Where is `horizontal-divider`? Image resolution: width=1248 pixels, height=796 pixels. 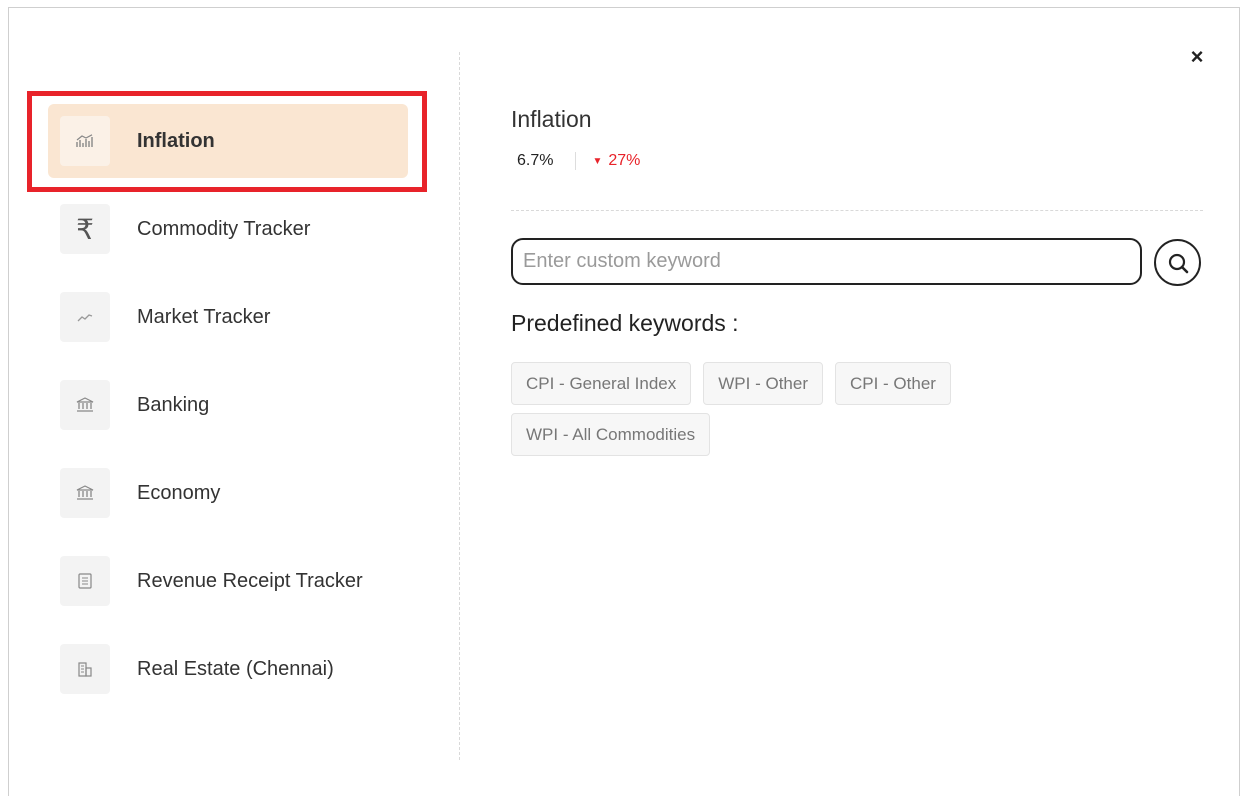 horizontal-divider is located at coordinates (857, 210).